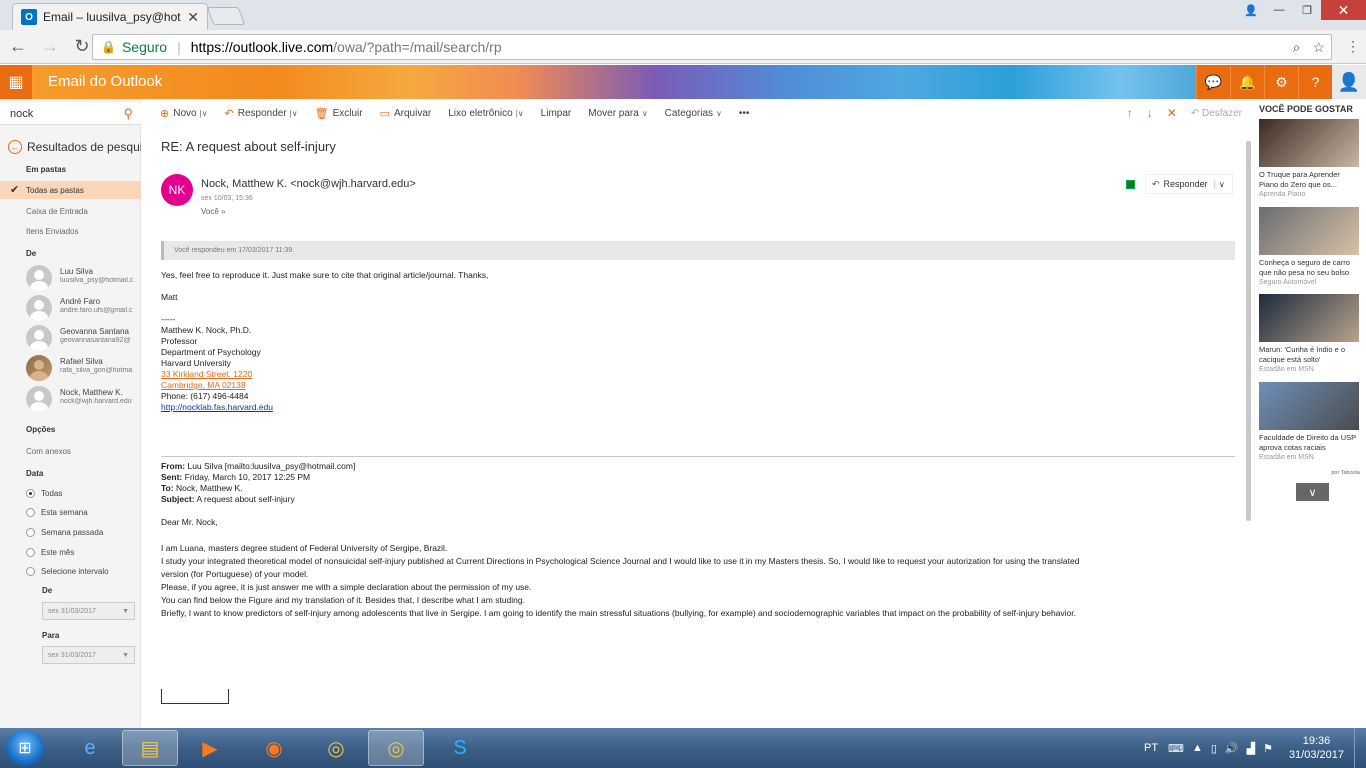 This screenshot has height=768, width=1366. Describe the element at coordinates (91, 392) in the screenshot. I see `person-name: Nock, Matthew K.` at that location.